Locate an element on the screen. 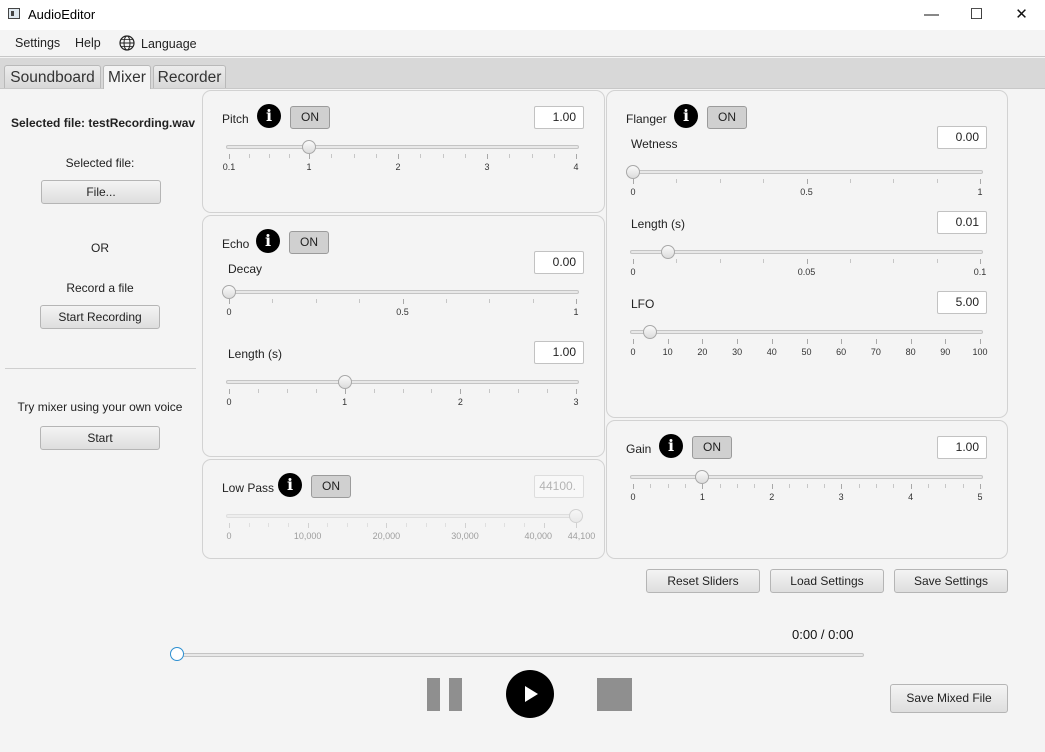  start-recording-button: Start Recording is located at coordinates (100, 317).